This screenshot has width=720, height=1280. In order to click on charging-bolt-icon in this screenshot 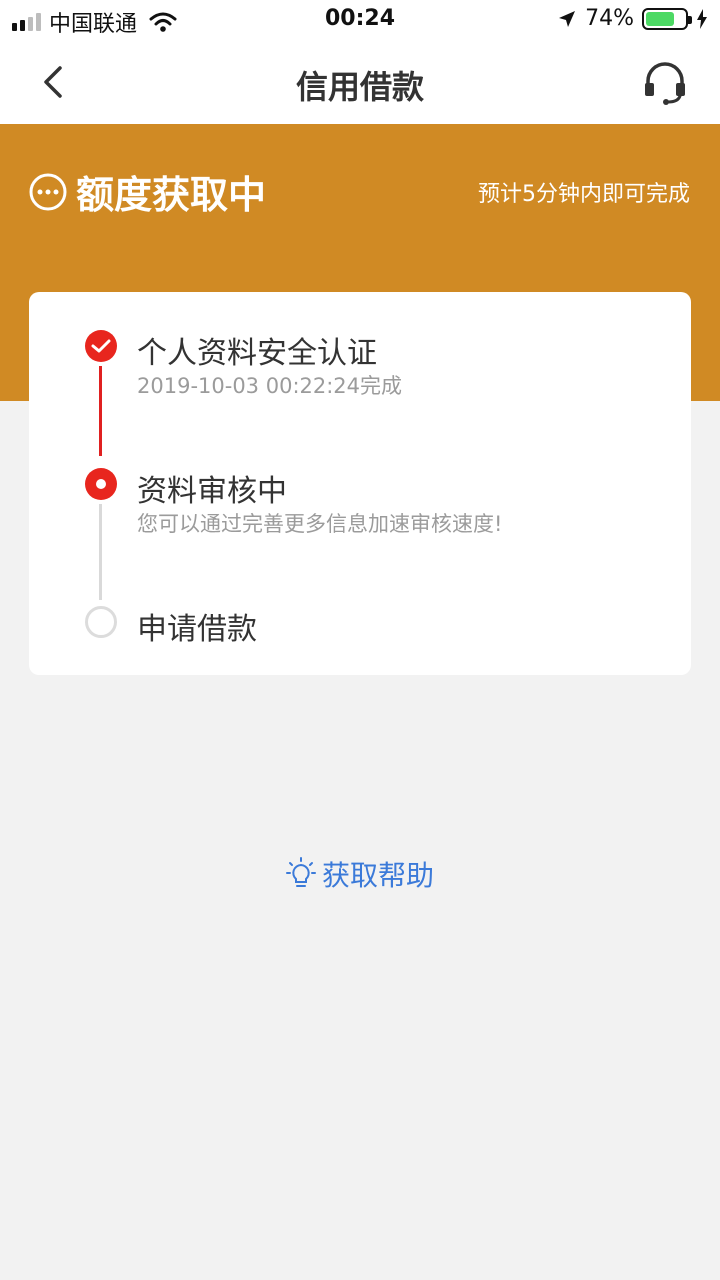, I will do `click(702, 18)`.